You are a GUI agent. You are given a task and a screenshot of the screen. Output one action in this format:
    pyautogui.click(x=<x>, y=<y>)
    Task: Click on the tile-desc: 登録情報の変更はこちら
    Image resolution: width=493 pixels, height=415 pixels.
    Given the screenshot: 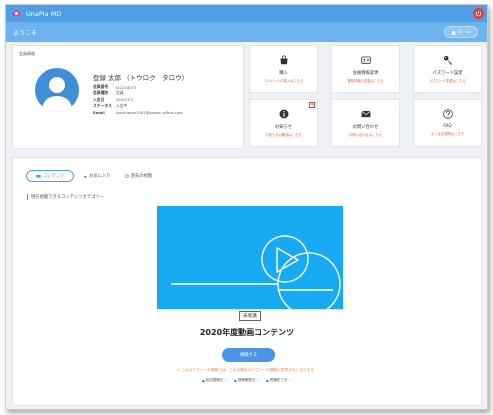 What is the action you would take?
    pyautogui.click(x=365, y=81)
    